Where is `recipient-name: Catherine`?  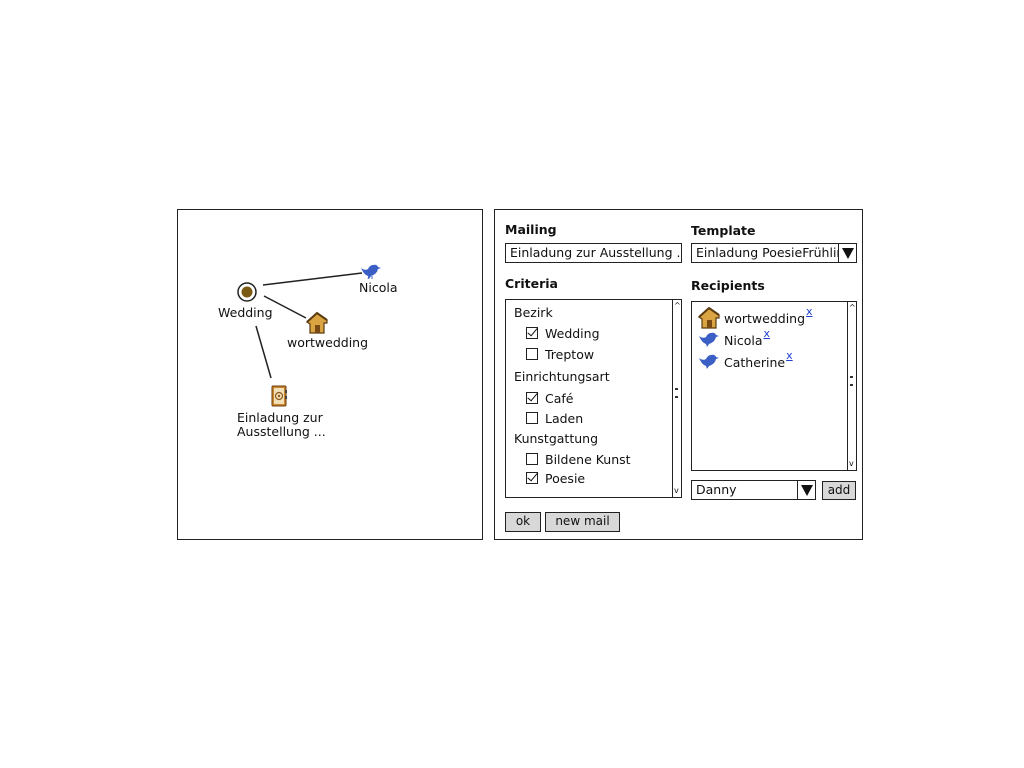 recipient-name: Catherine is located at coordinates (755, 362).